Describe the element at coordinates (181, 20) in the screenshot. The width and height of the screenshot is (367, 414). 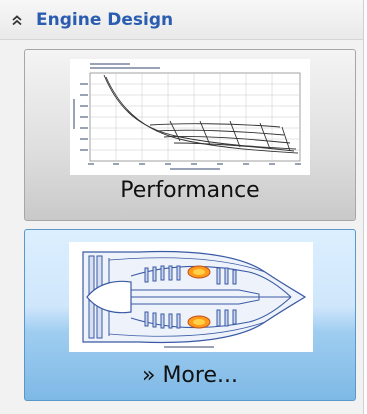
I see `section-header: Engine Design` at that location.